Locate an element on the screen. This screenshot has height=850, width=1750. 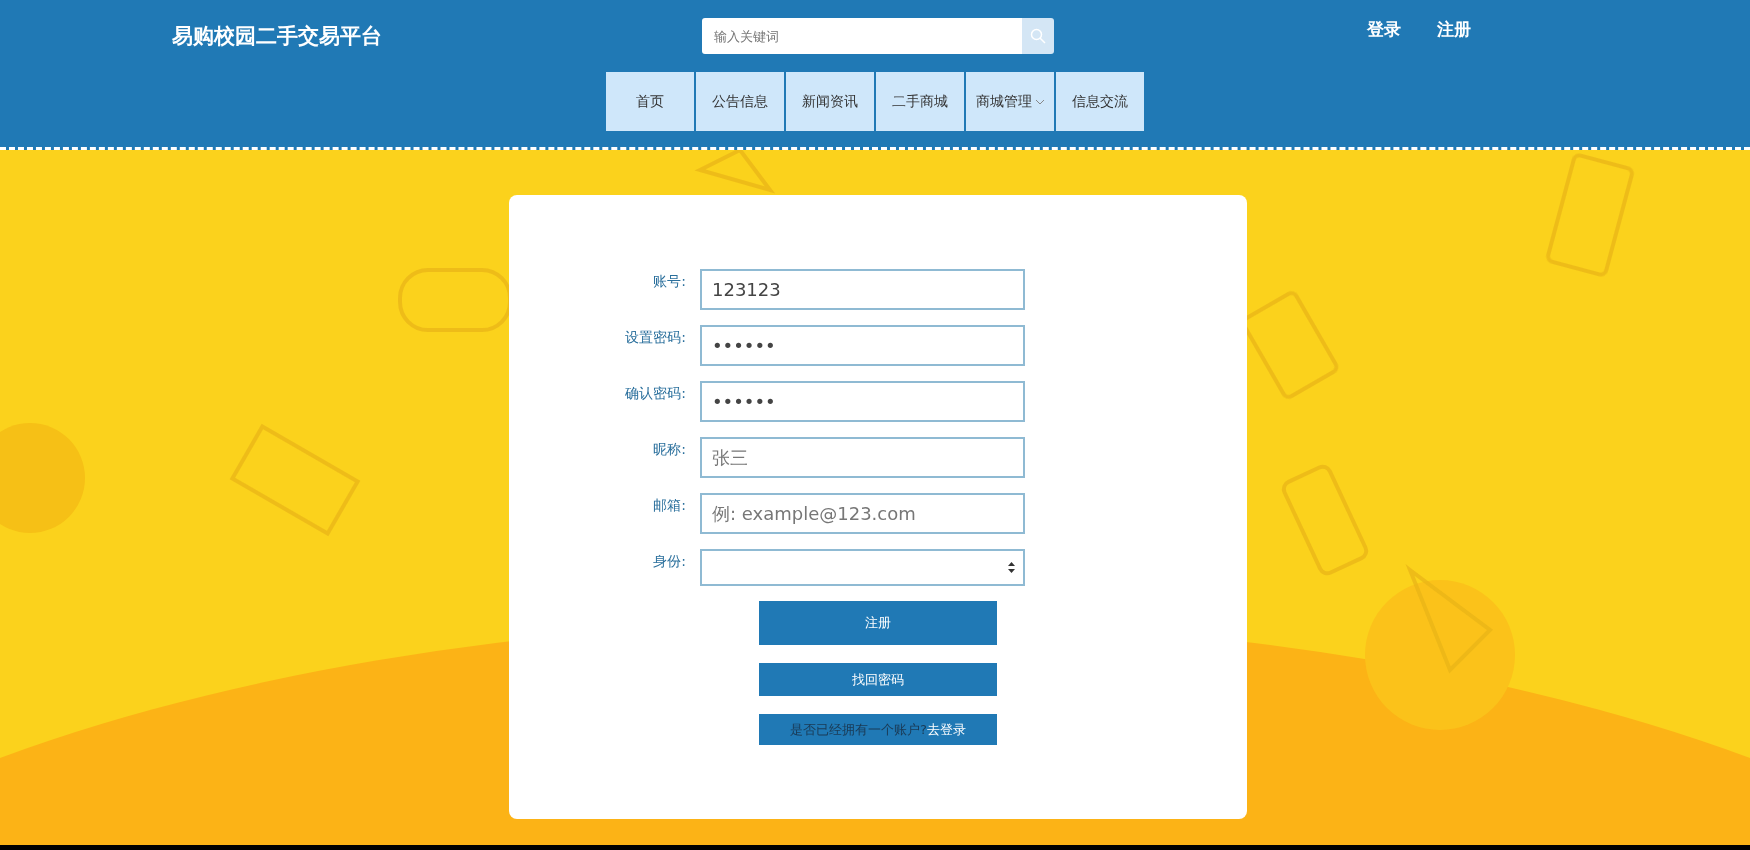
select-field is located at coordinates (862, 567).